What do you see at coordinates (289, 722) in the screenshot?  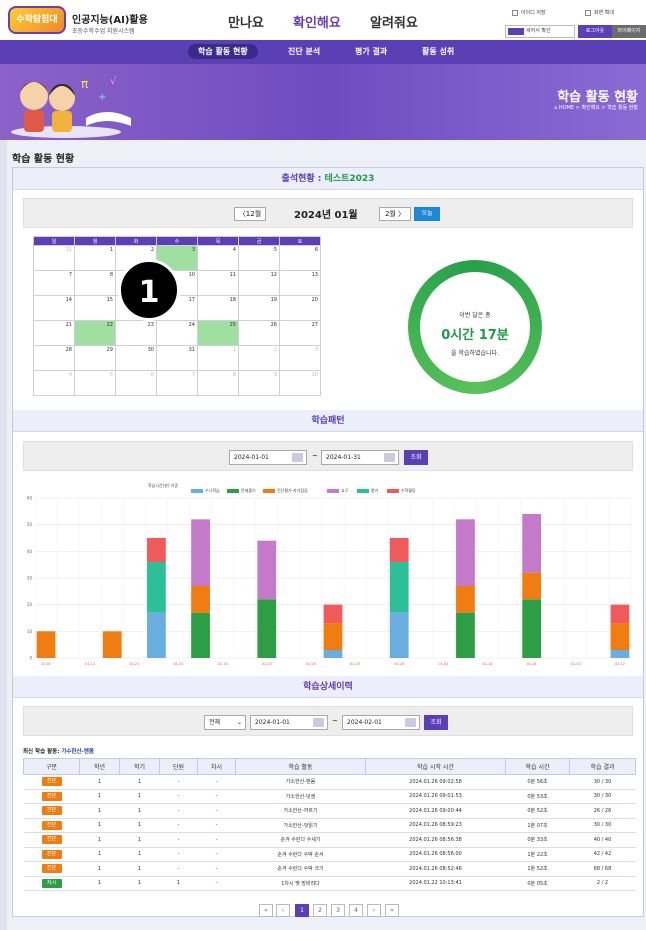 I see `detail-date-from: 2024-01-01` at bounding box center [289, 722].